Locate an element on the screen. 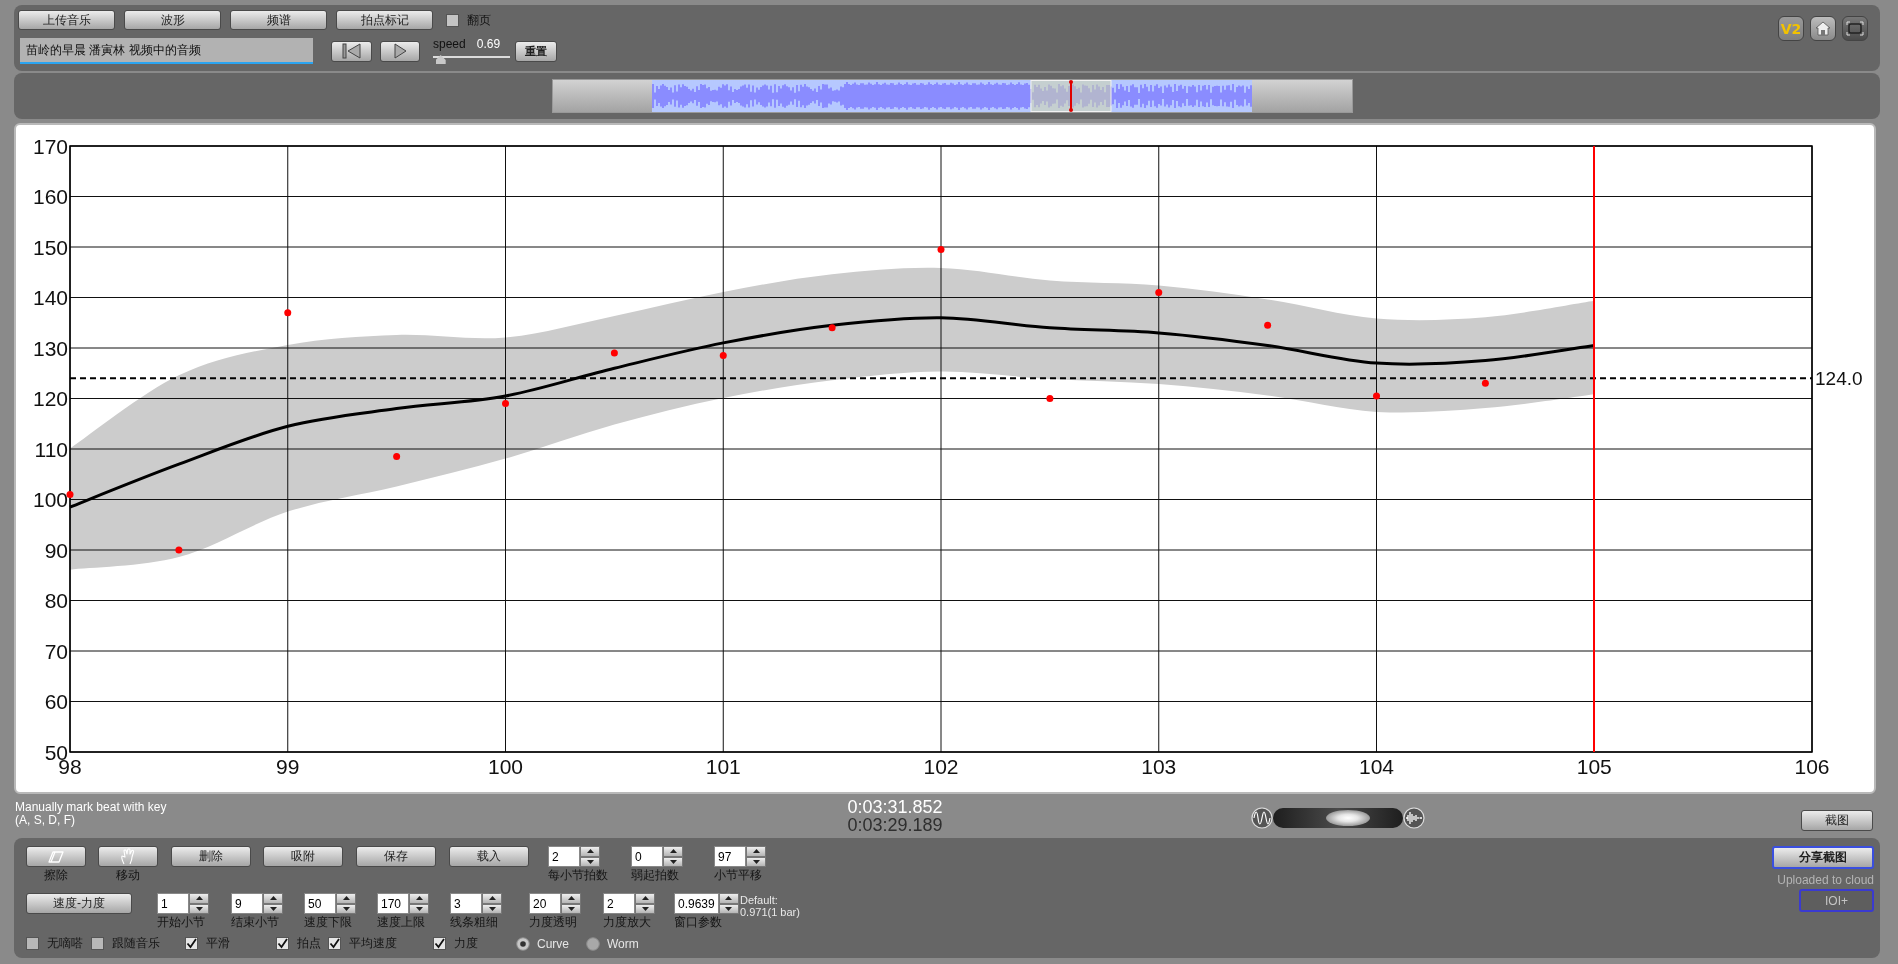  share-screenshot-button: 分享截图 is located at coordinates (1823, 857).